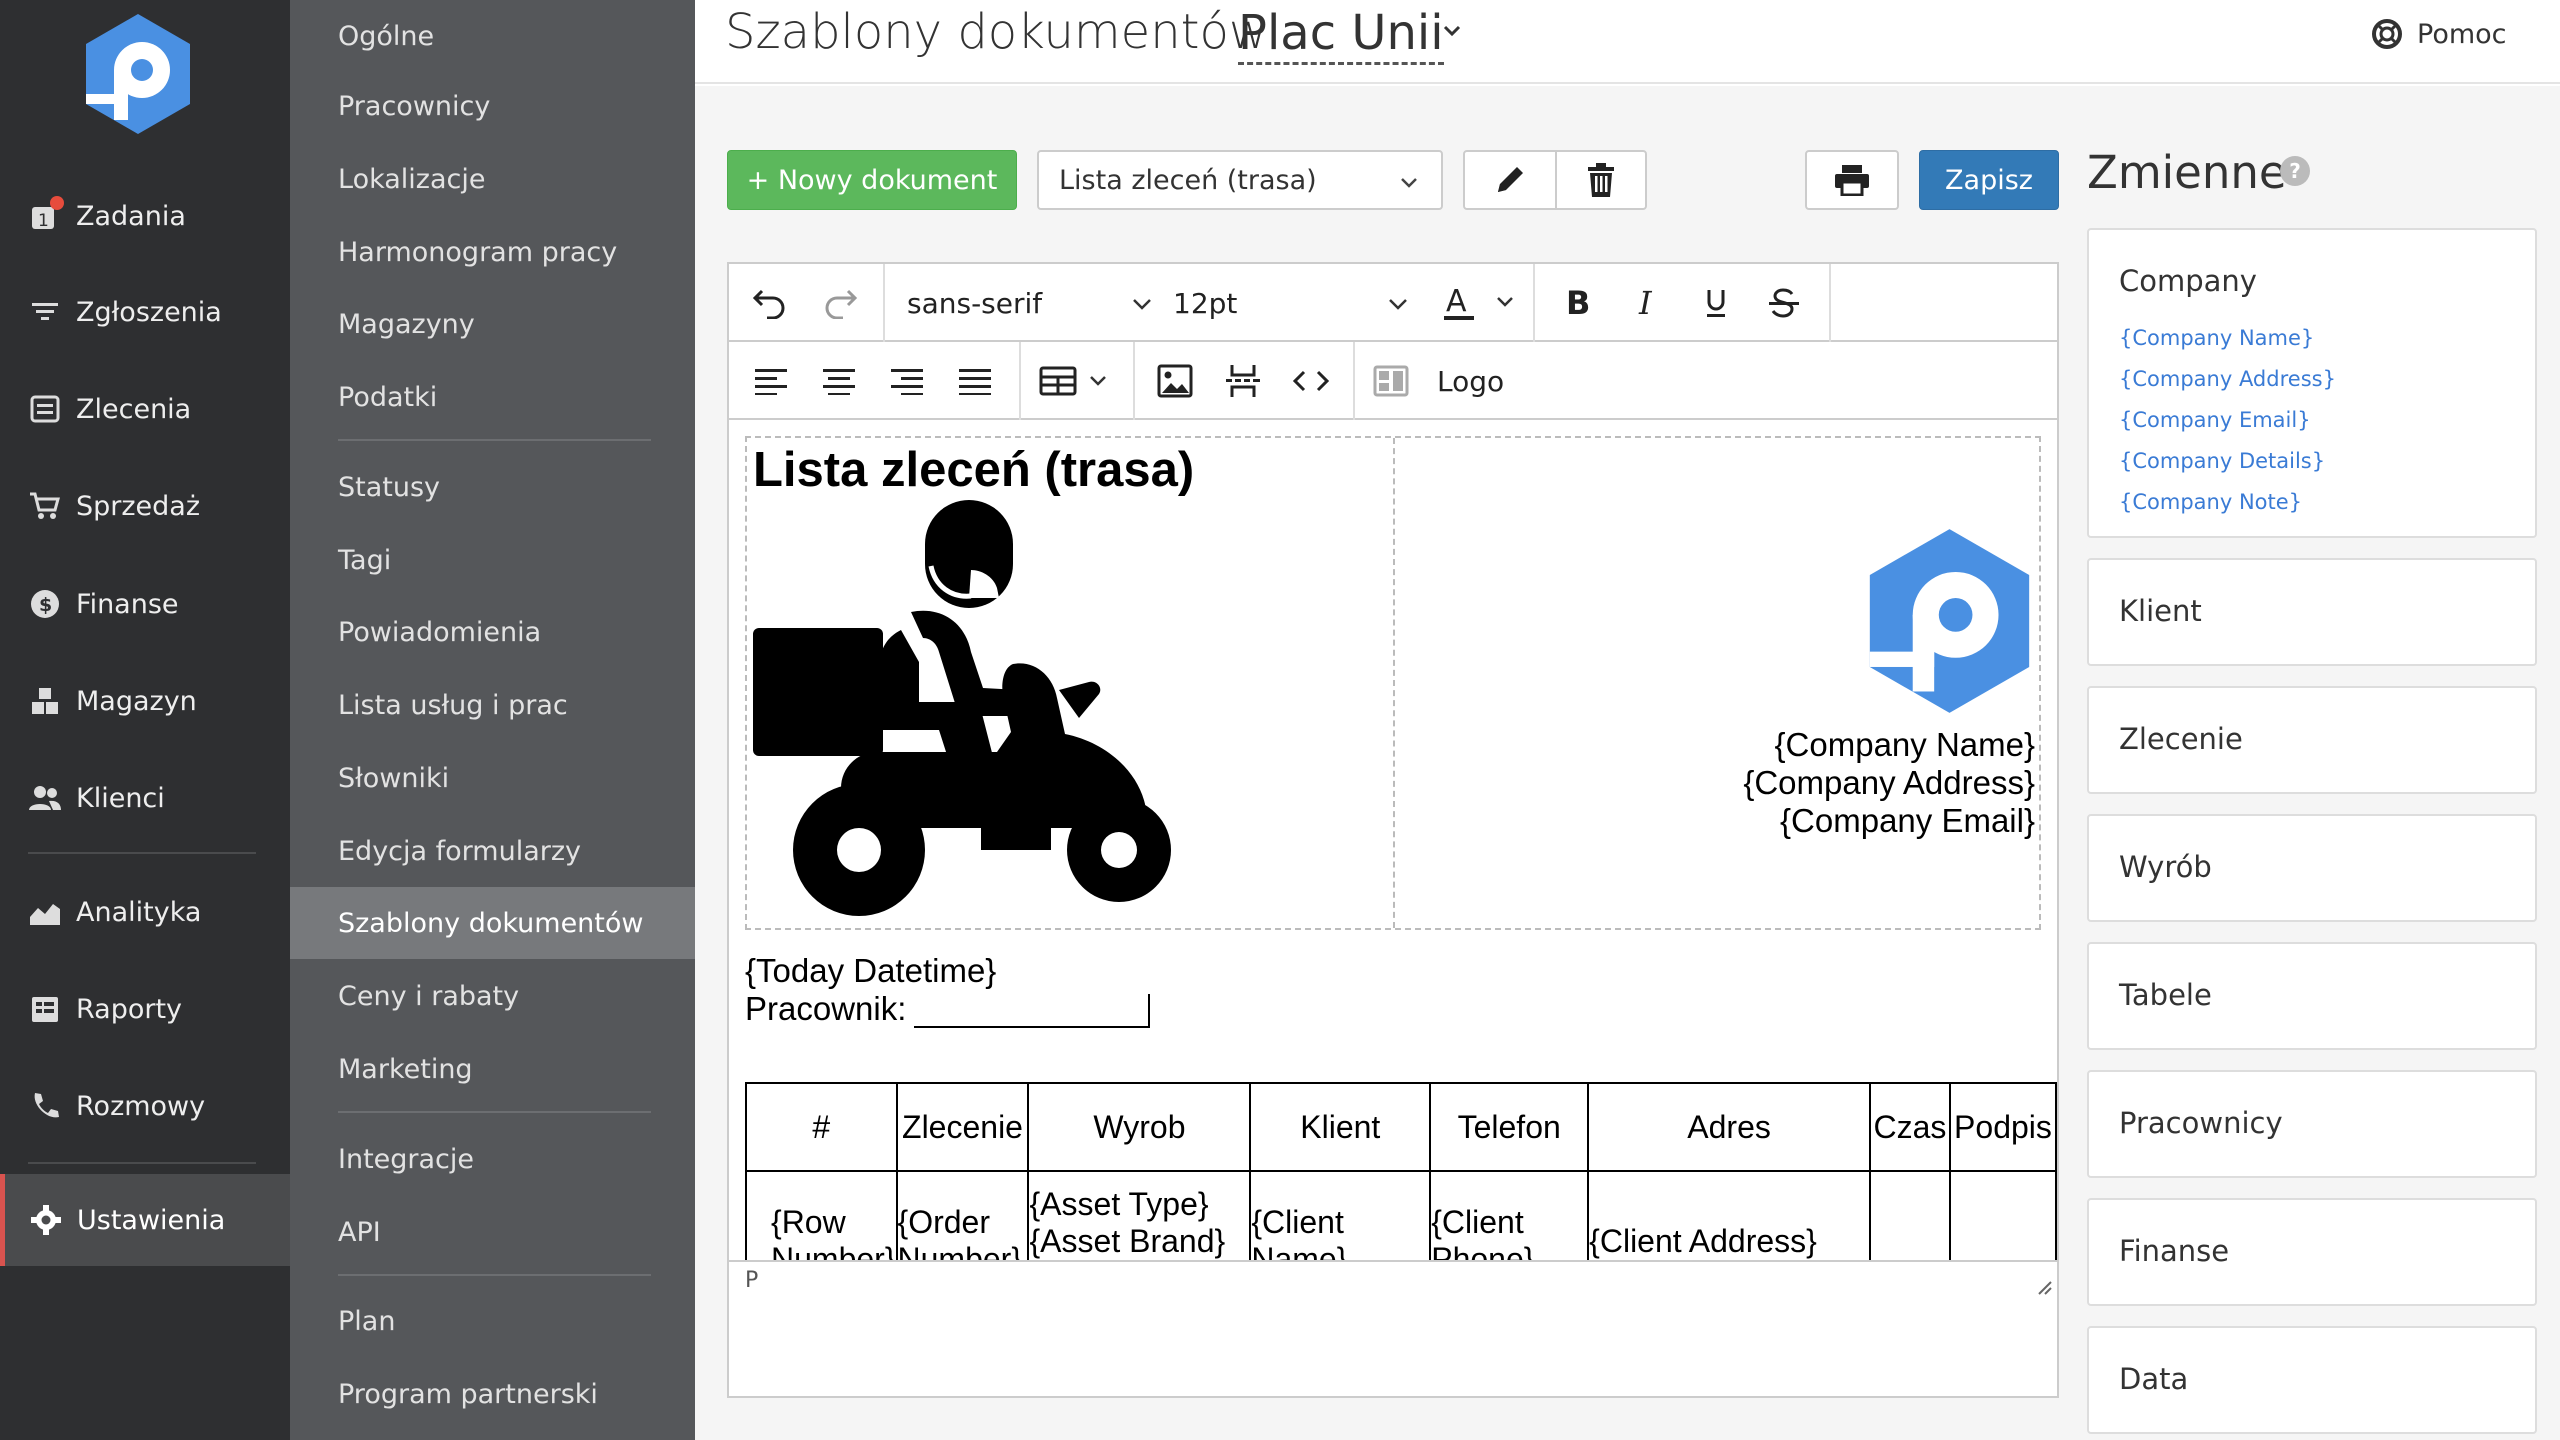 The height and width of the screenshot is (1440, 2560). I want to click on nav-item-zlecenia: Zlecenia, so click(145, 409).